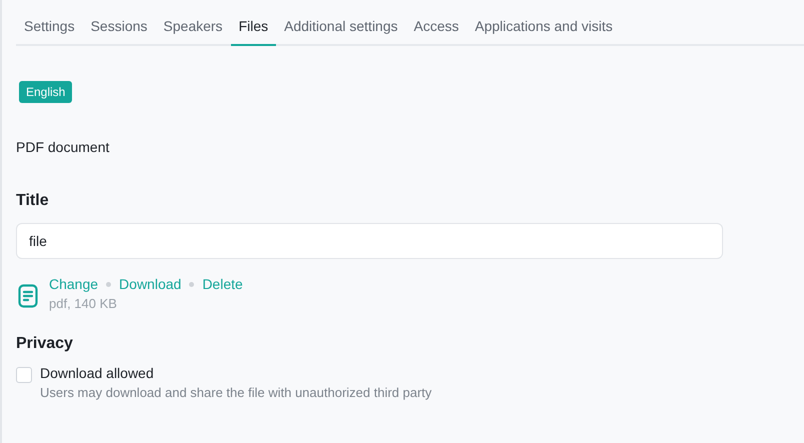  Describe the element at coordinates (193, 30) in the screenshot. I see `tab: Speakers` at that location.